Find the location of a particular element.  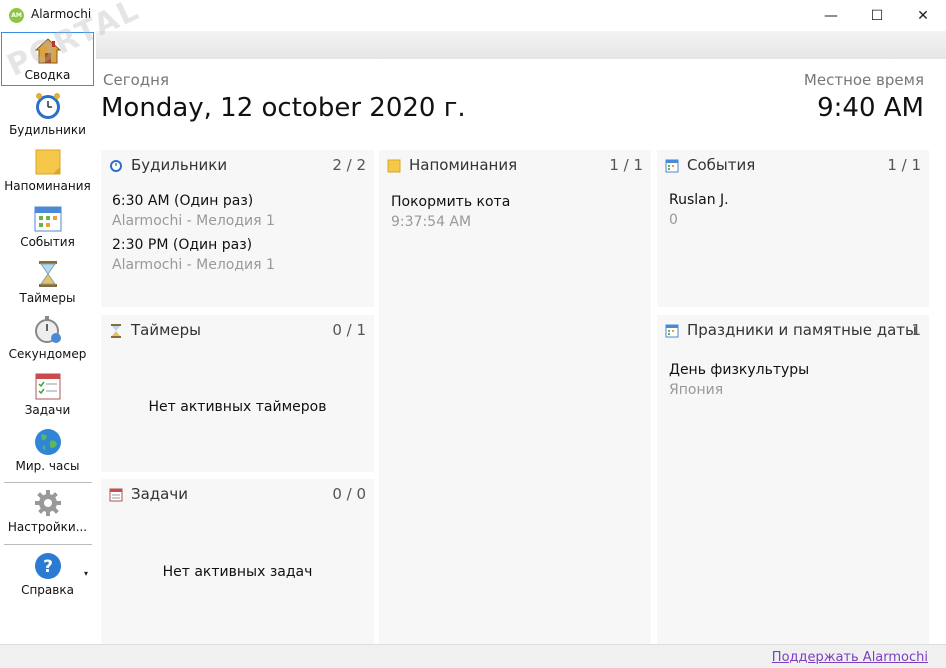

sidebar-item-timers: Таймеры is located at coordinates (47, 283).